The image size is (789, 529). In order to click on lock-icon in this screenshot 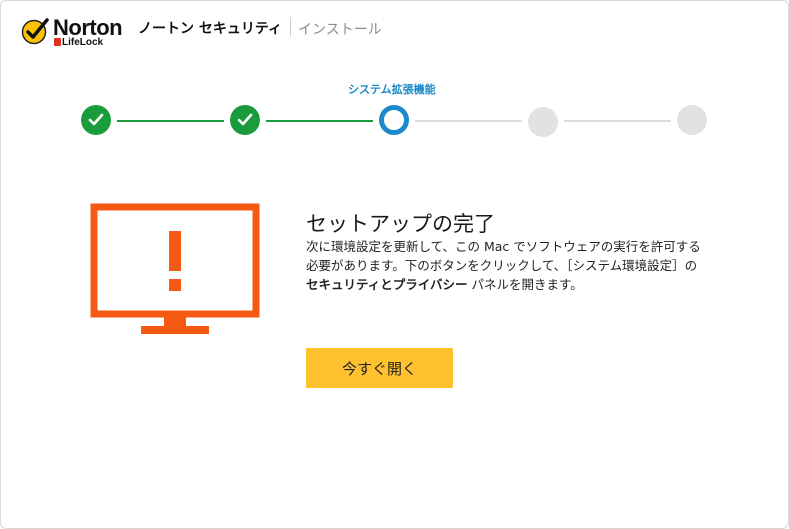, I will do `click(57, 42)`.